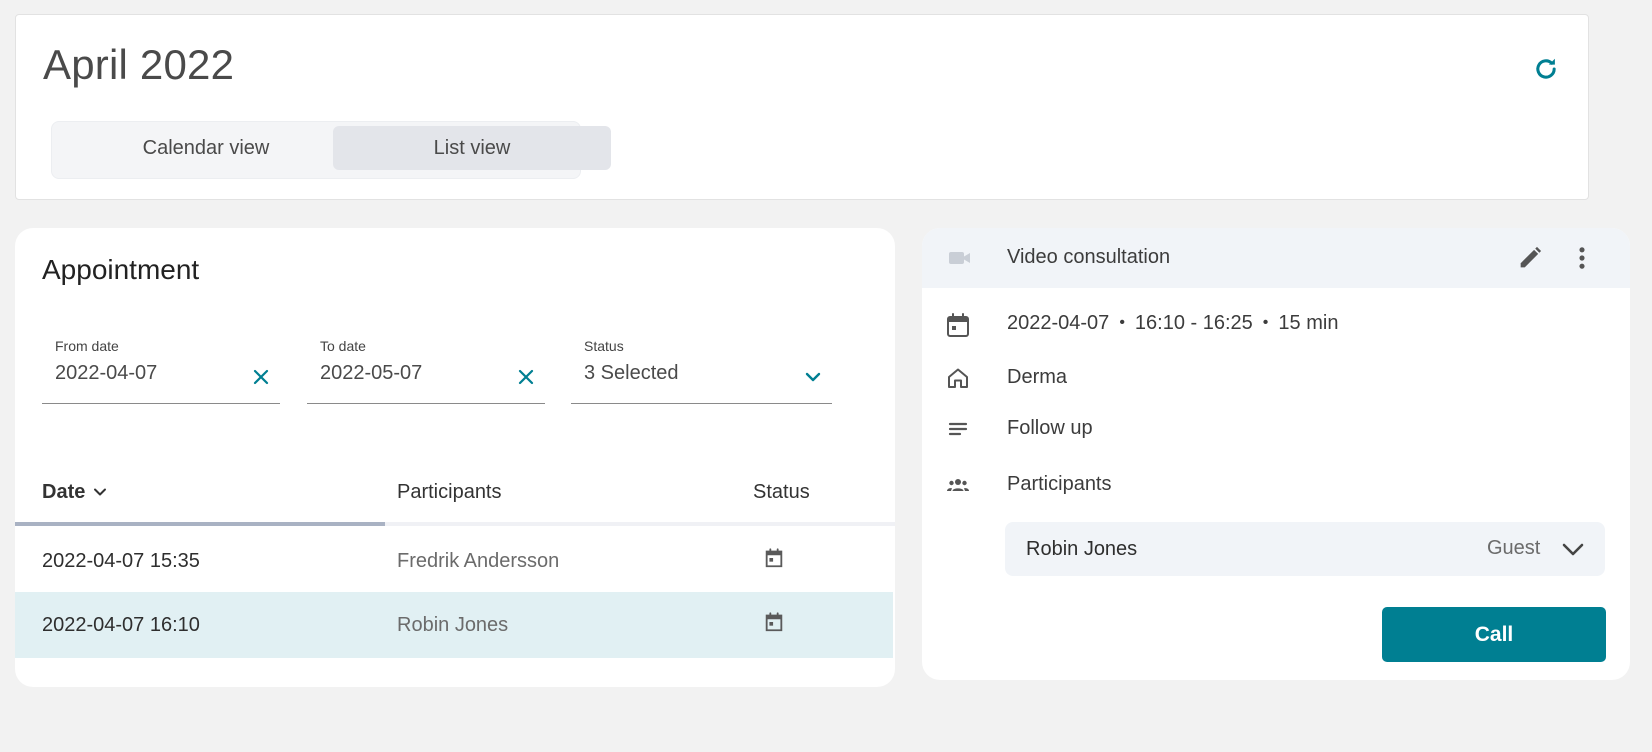 The width and height of the screenshot is (1652, 752). I want to click on from-date-value: 2022-04-07, so click(106, 373).